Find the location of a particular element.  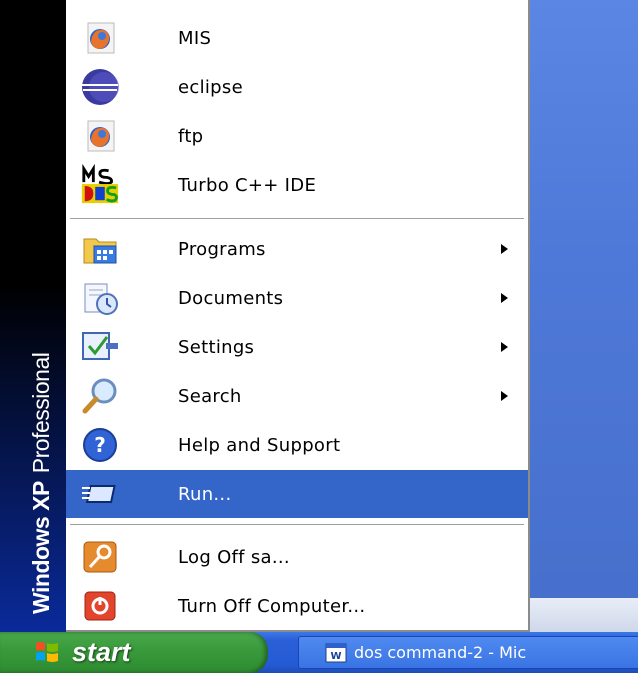

menu-item-turbo-cpp: Turbo C++ IDE is located at coordinates (297, 185).